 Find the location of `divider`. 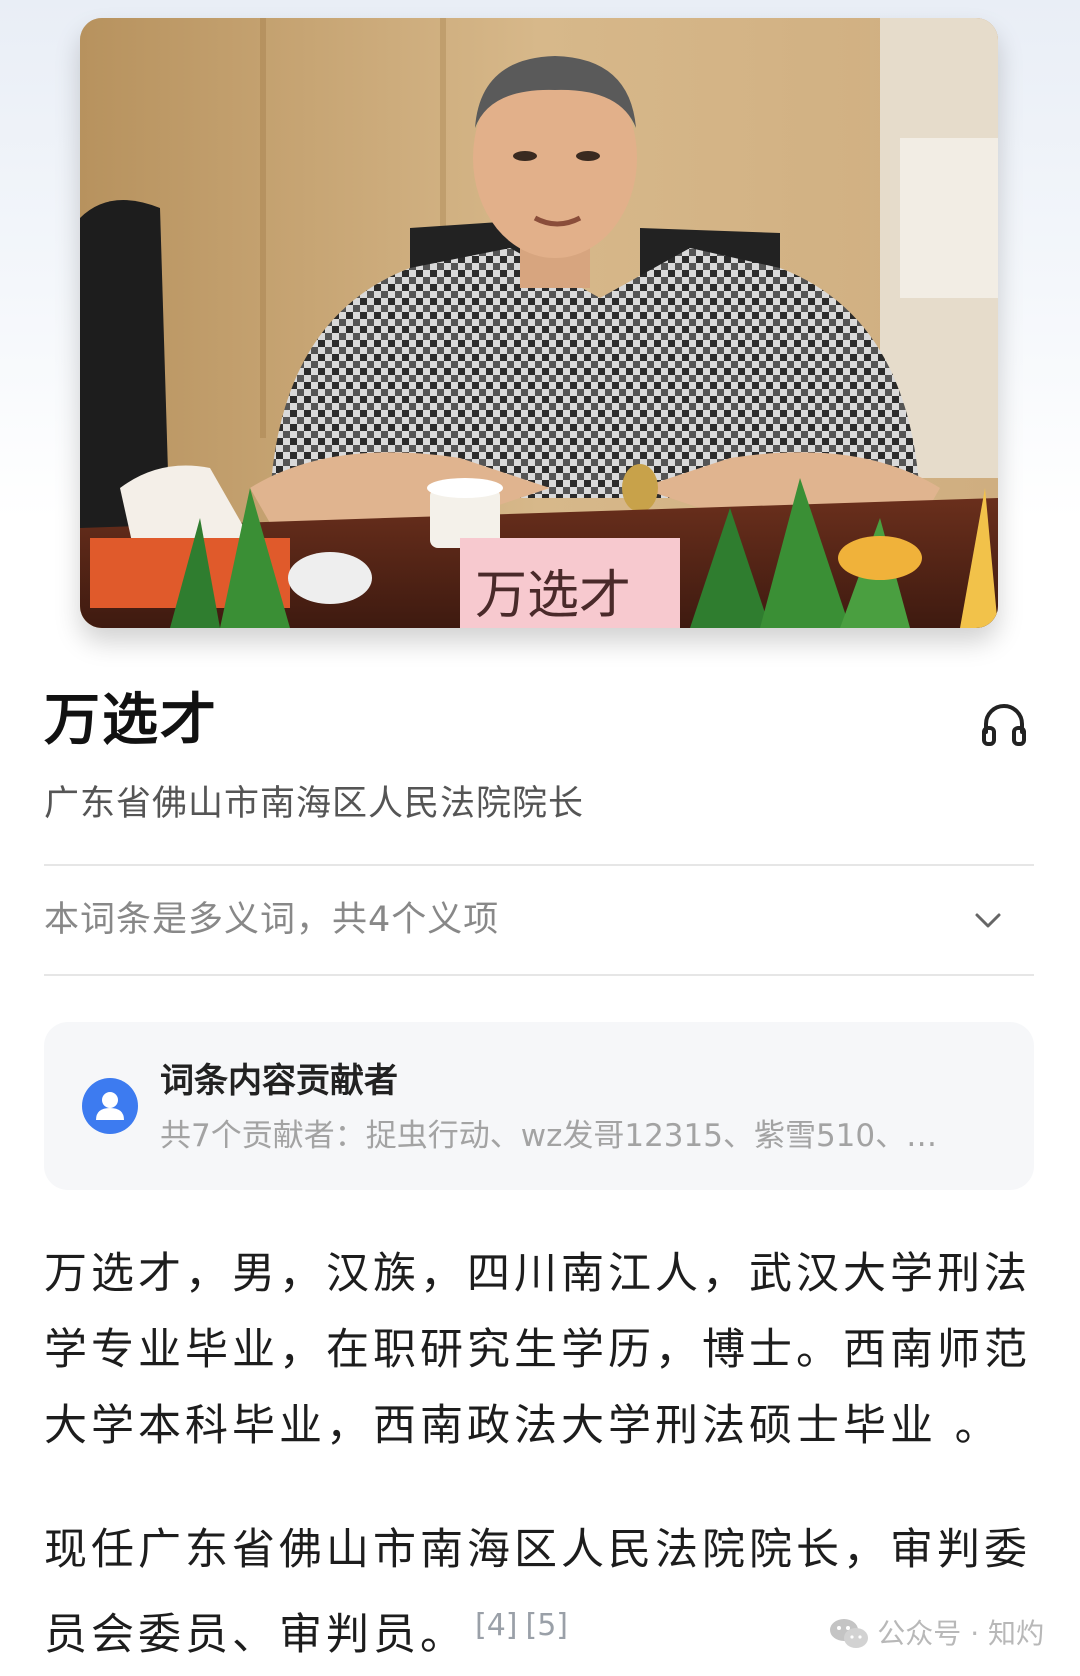

divider is located at coordinates (539, 975).